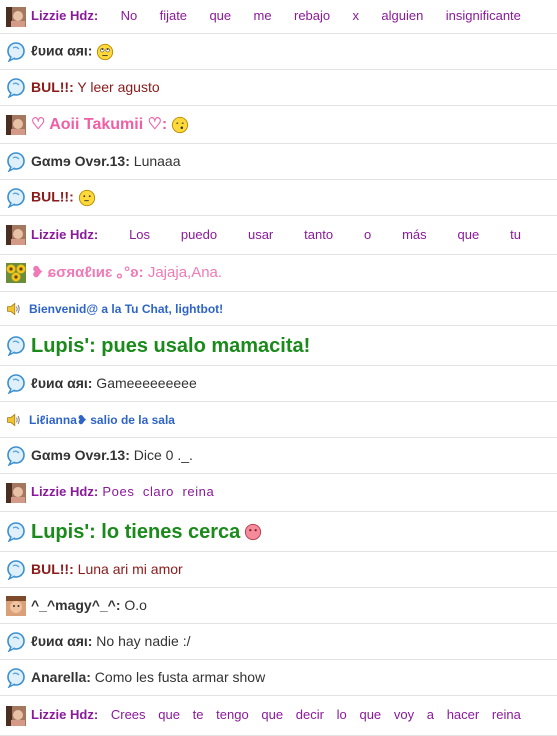  I want to click on message-word: Los, so click(140, 234).